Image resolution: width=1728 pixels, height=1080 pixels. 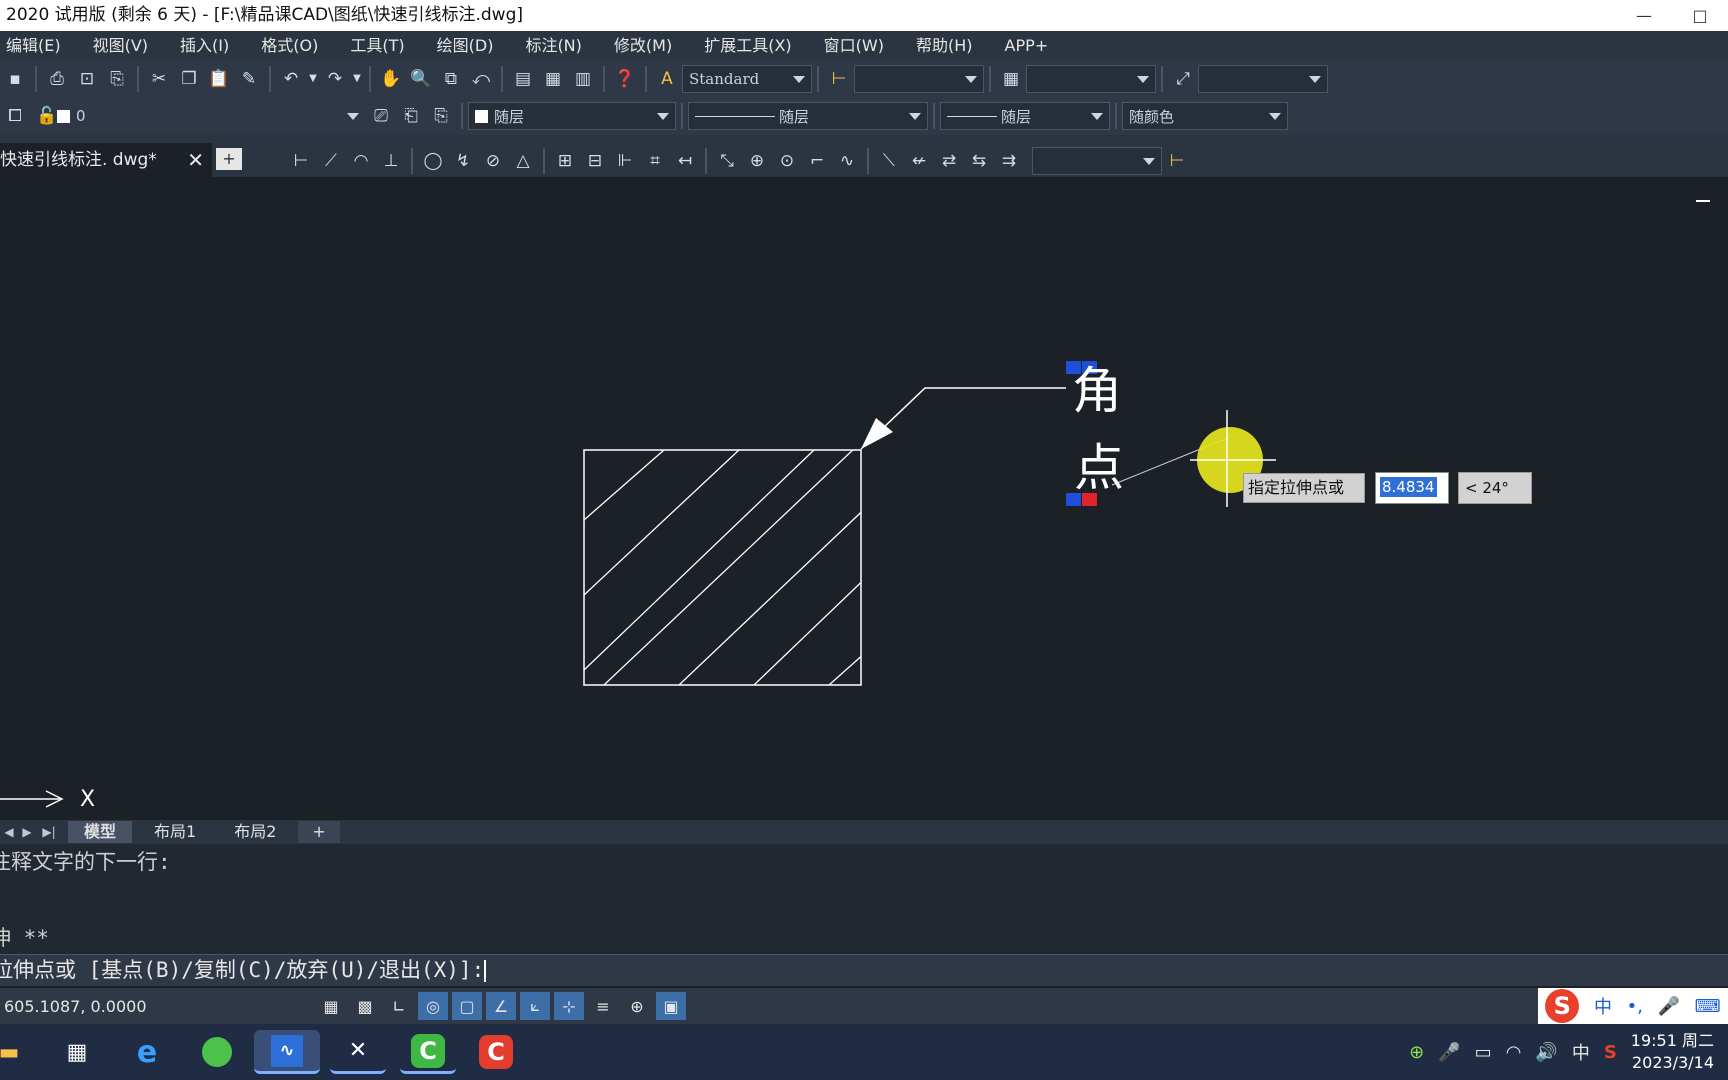 What do you see at coordinates (106, 160) in the screenshot?
I see `document-tab: 快速引线标注. dwg* ✕` at bounding box center [106, 160].